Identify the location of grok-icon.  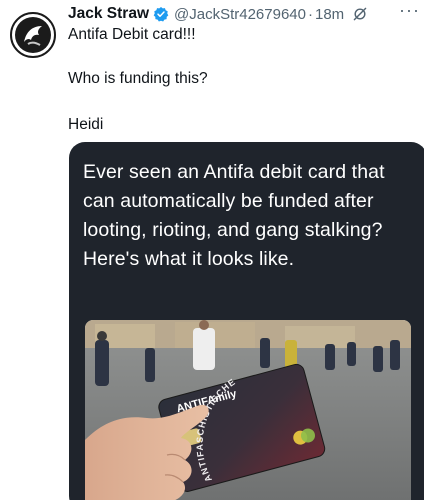
(360, 14).